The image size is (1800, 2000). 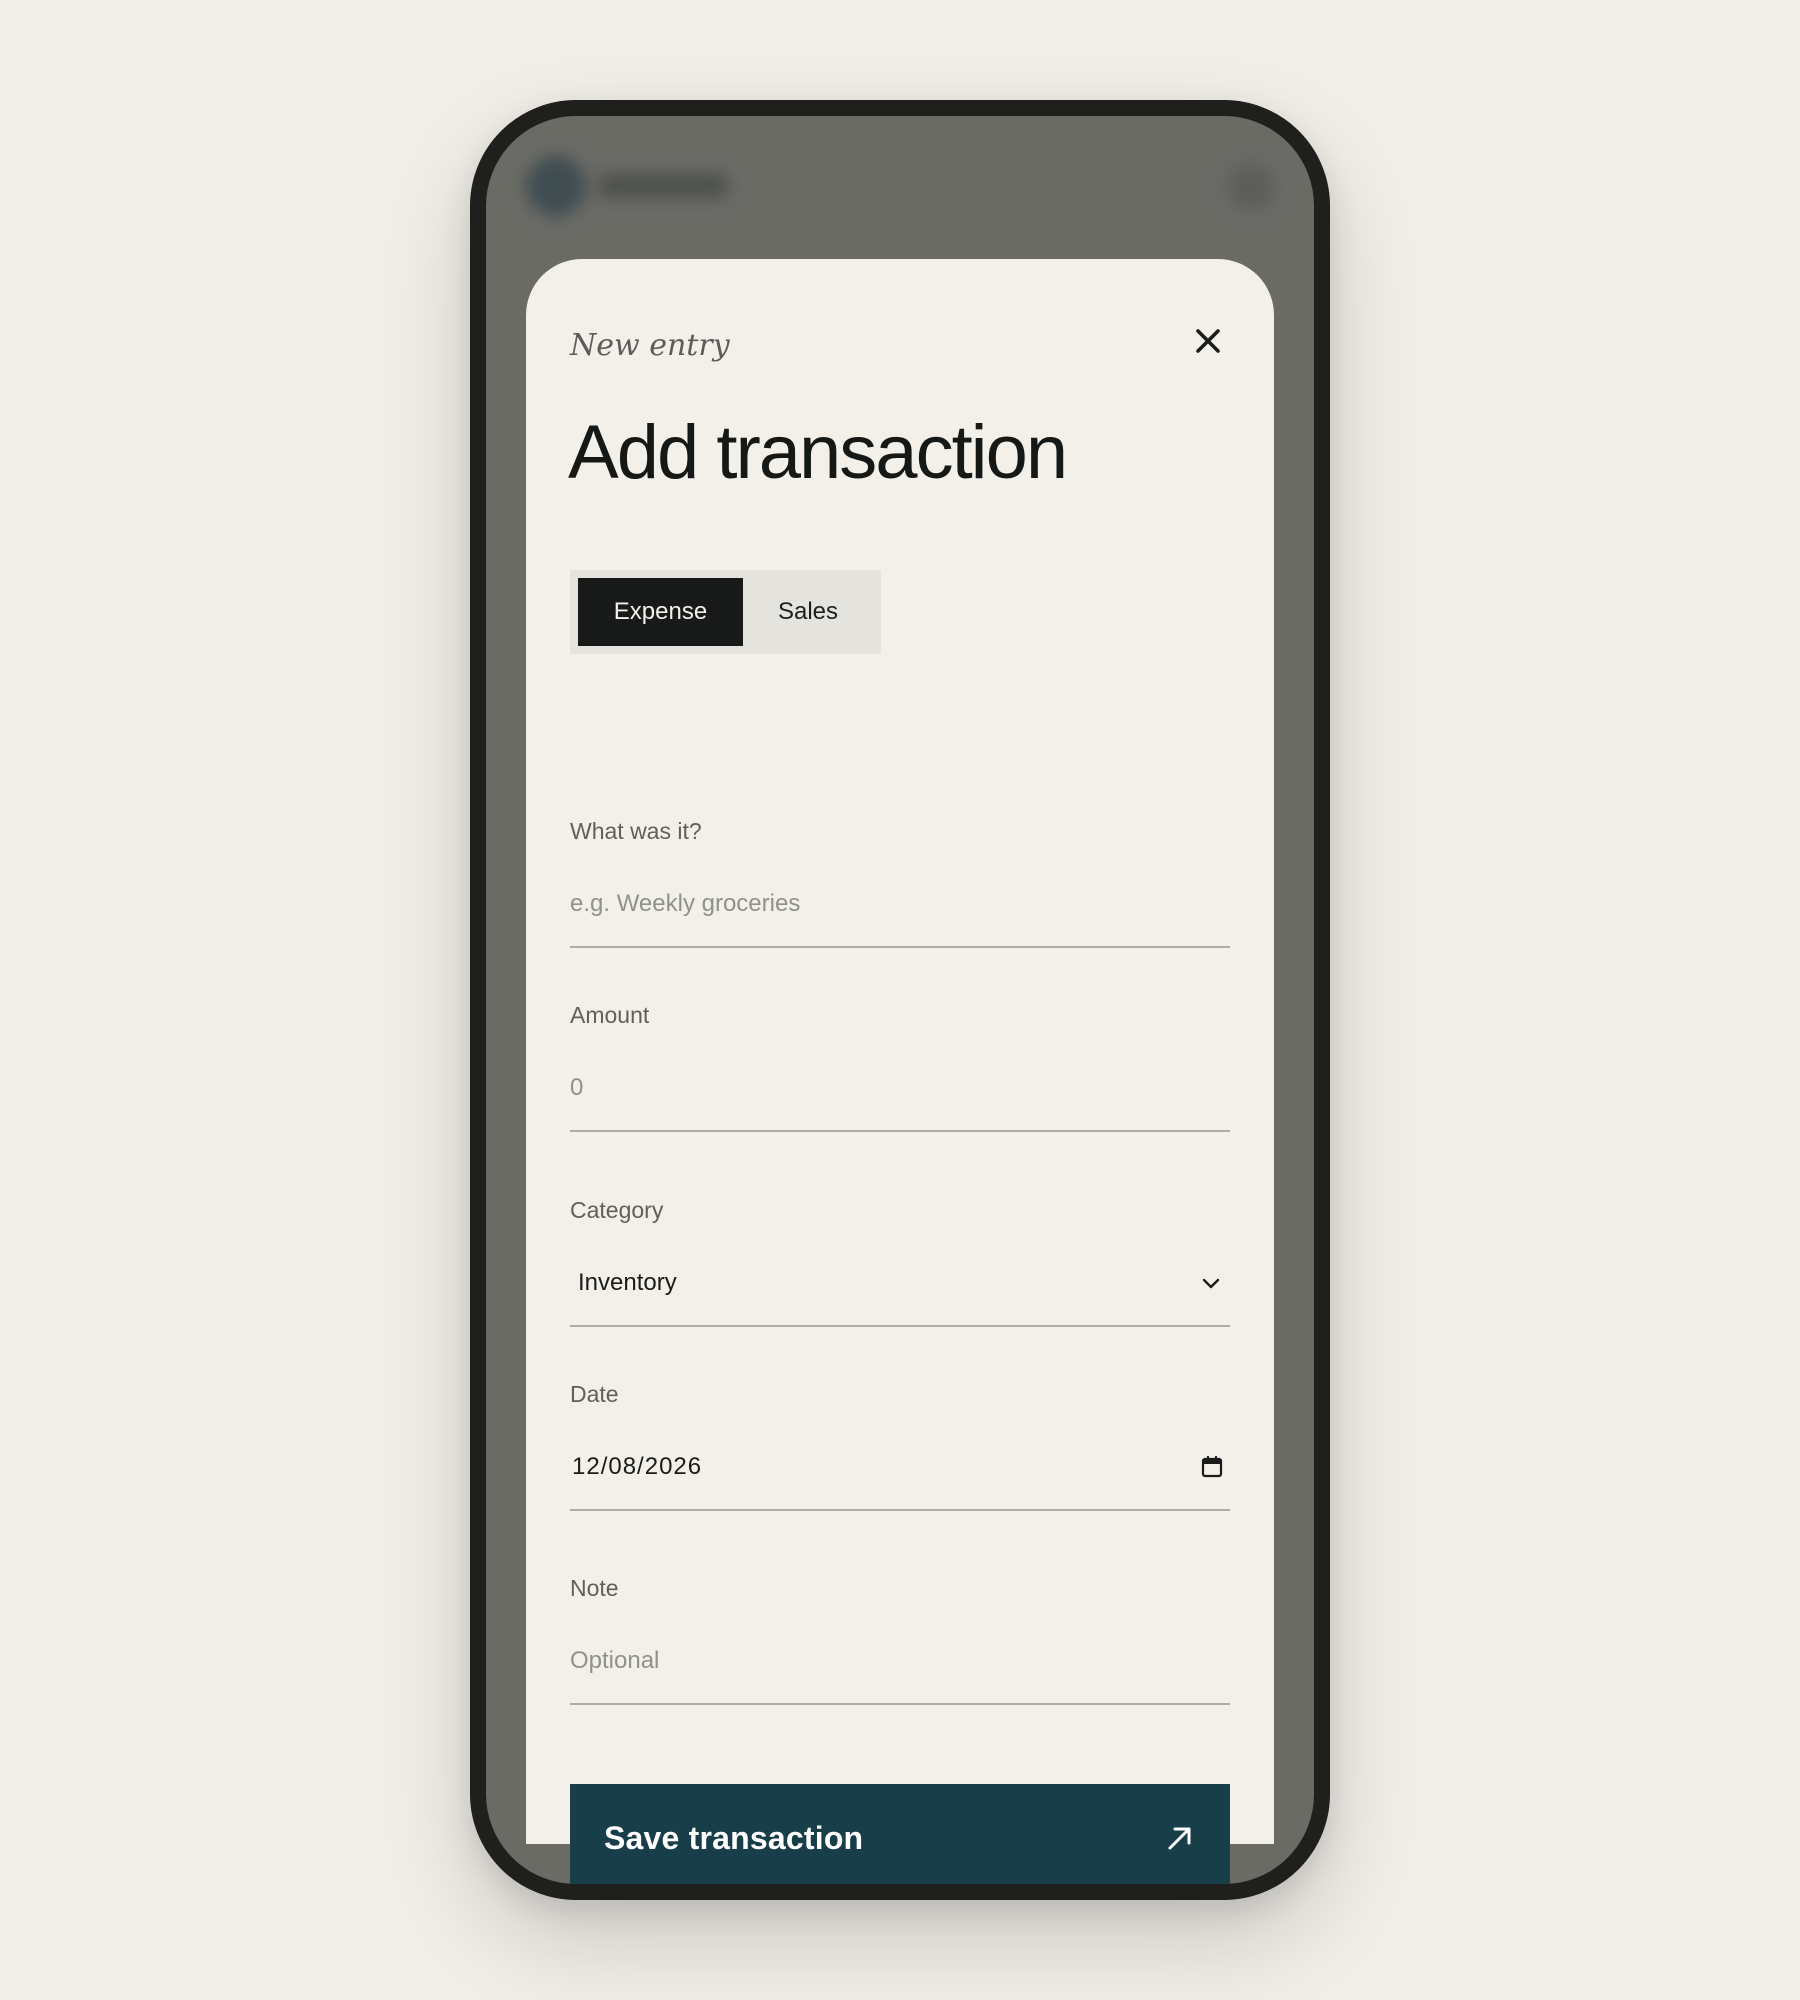 I want to click on date-label: Date, so click(x=594, y=1394).